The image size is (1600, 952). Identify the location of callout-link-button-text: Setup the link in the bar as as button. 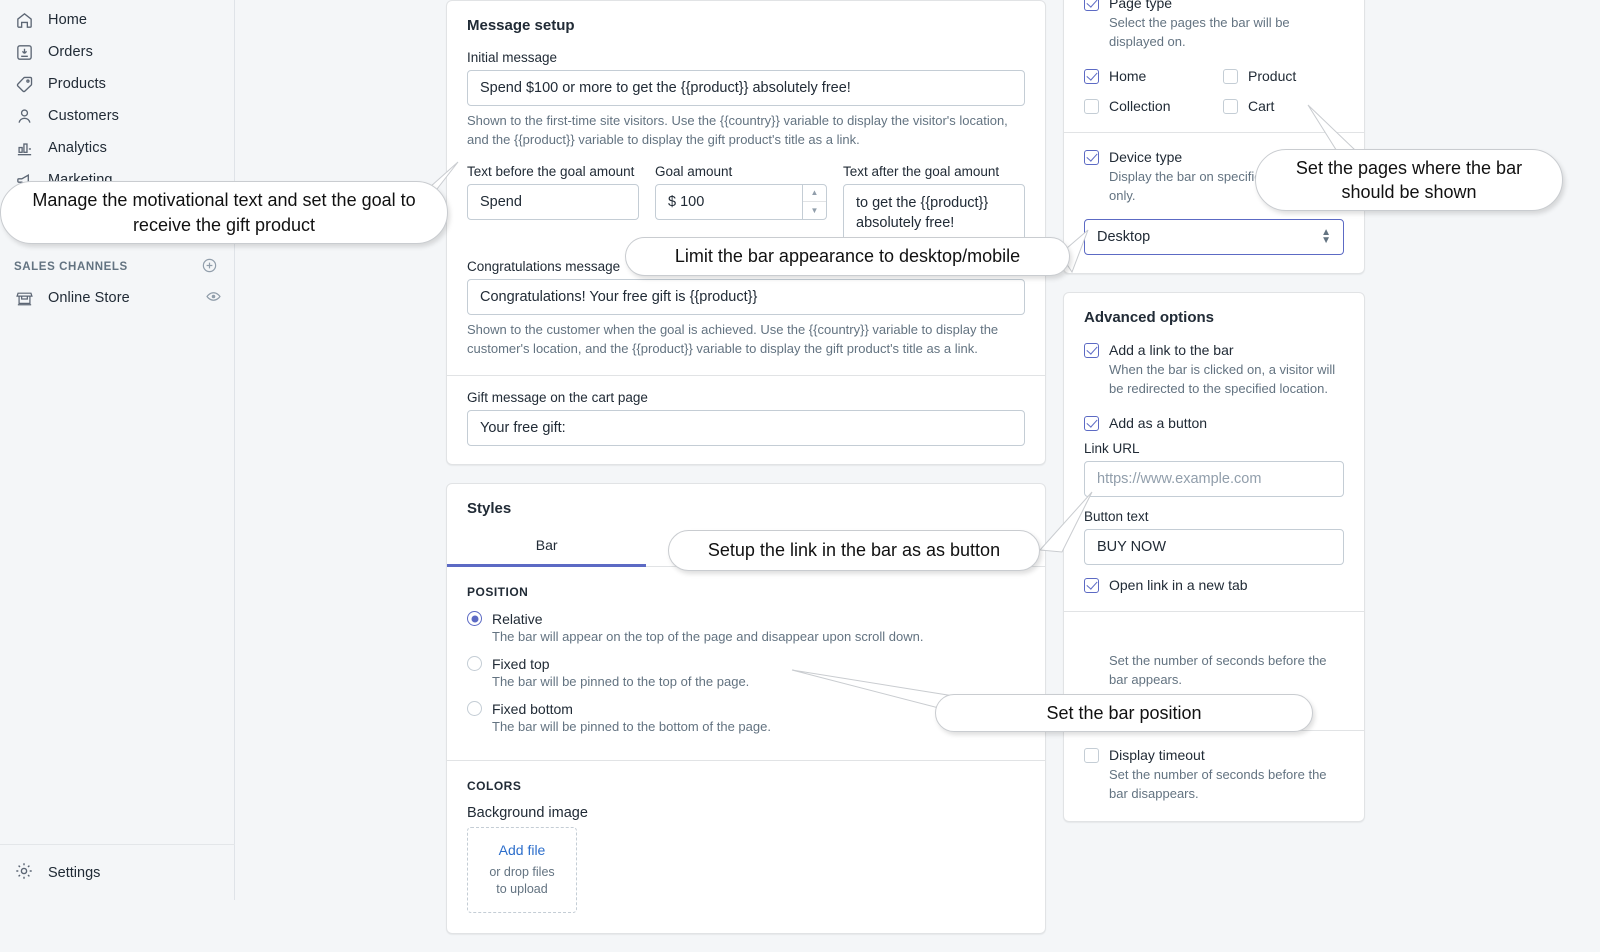
(854, 550).